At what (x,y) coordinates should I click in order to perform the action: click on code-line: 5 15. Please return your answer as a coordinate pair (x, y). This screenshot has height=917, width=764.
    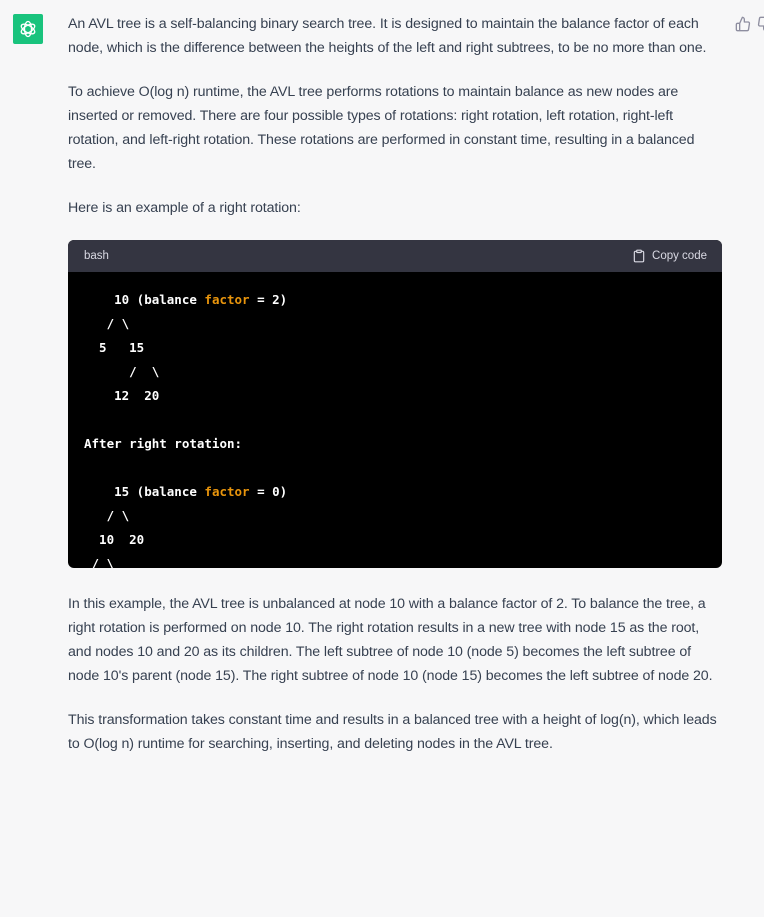
    Looking at the image, I should click on (395, 348).